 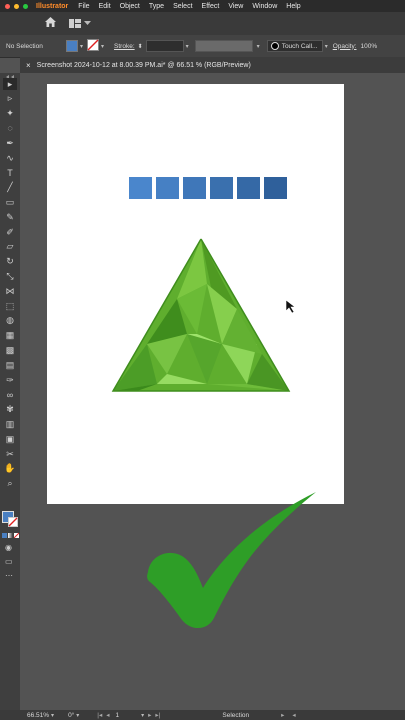 What do you see at coordinates (107, 715) in the screenshot?
I see `previous-artboard-icon: ◂` at bounding box center [107, 715].